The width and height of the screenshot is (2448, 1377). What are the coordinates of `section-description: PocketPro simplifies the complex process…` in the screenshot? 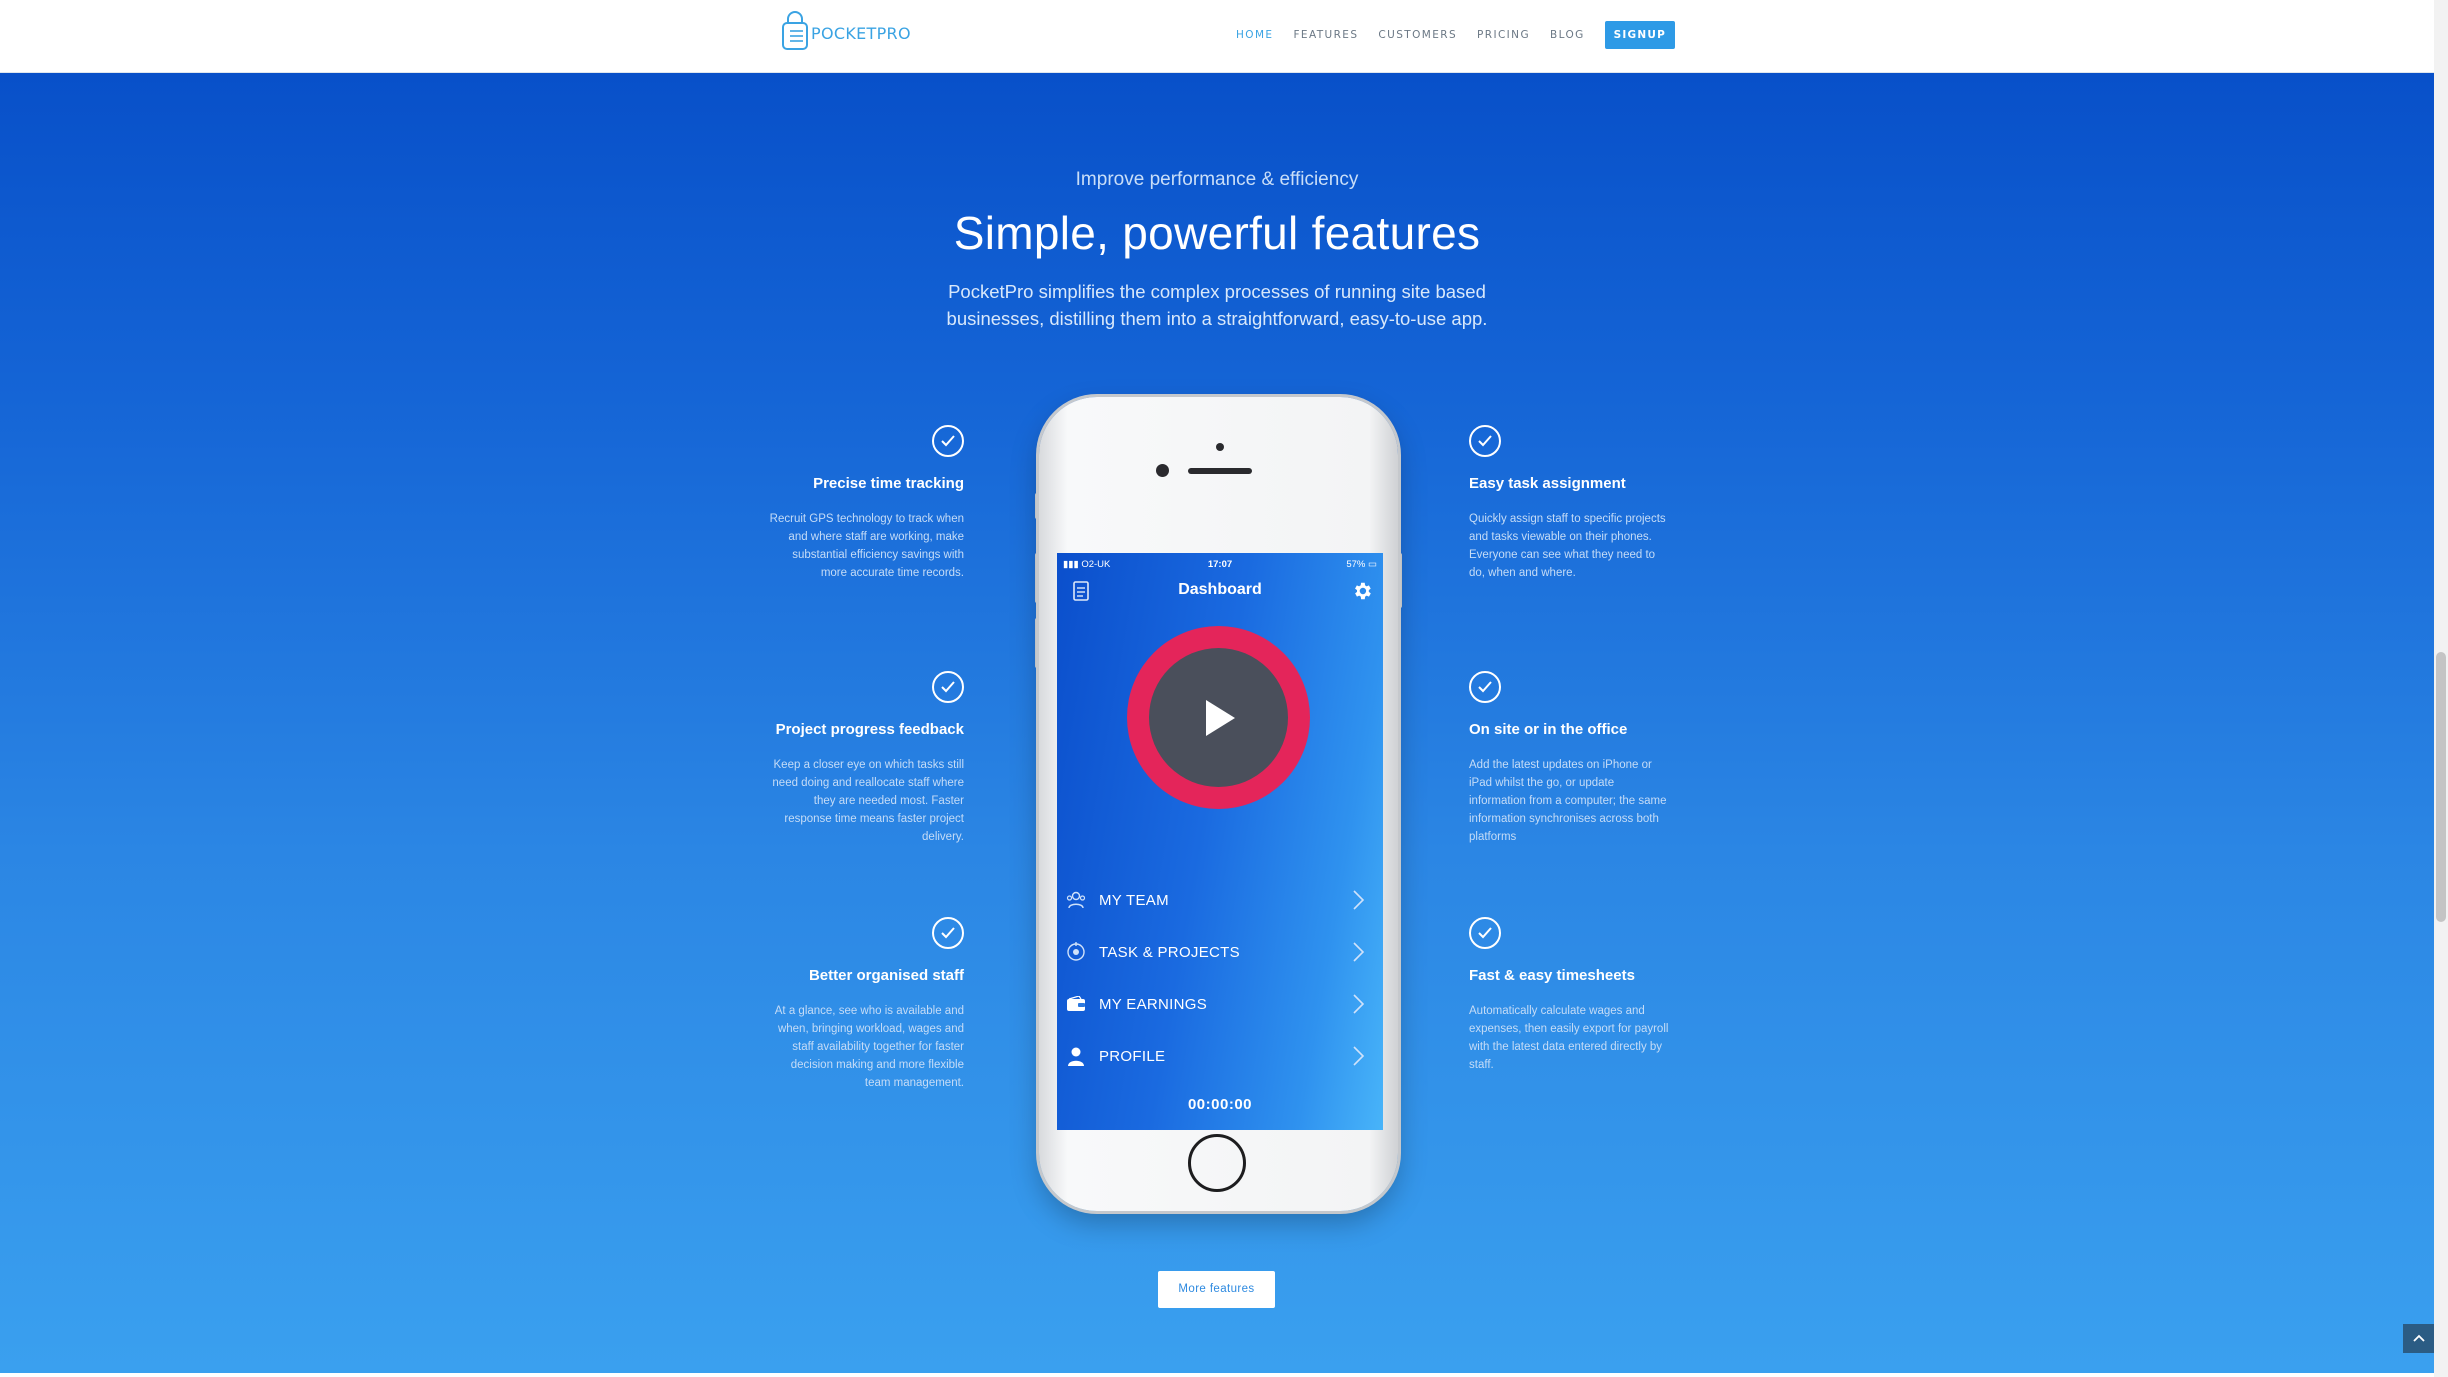 It's located at (1217, 305).